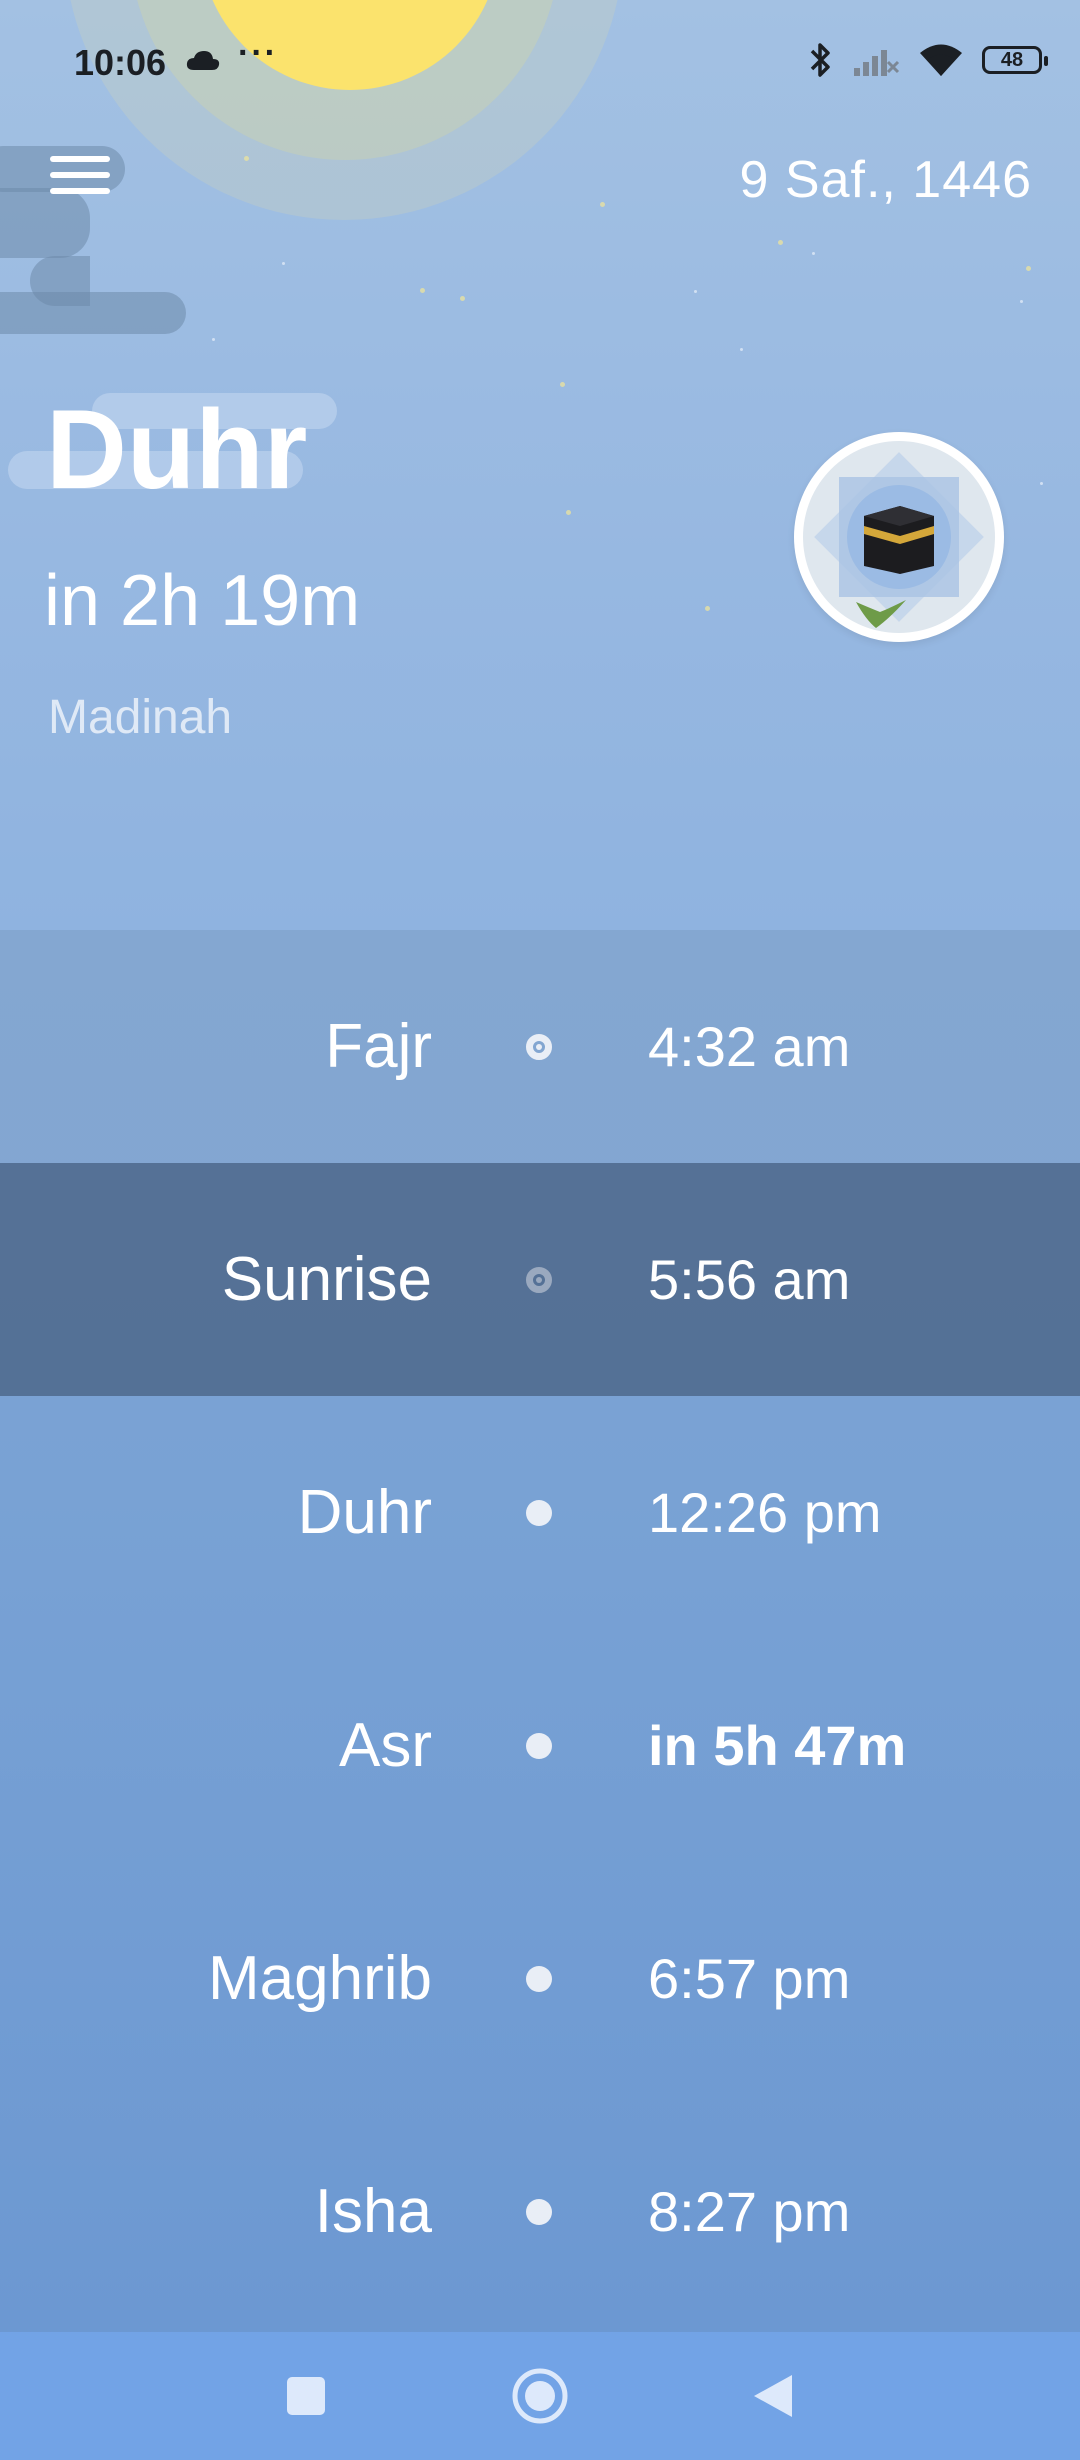 This screenshot has height=2460, width=1080. What do you see at coordinates (749, 1279) in the screenshot?
I see `prayer-time: 5:56 am` at bounding box center [749, 1279].